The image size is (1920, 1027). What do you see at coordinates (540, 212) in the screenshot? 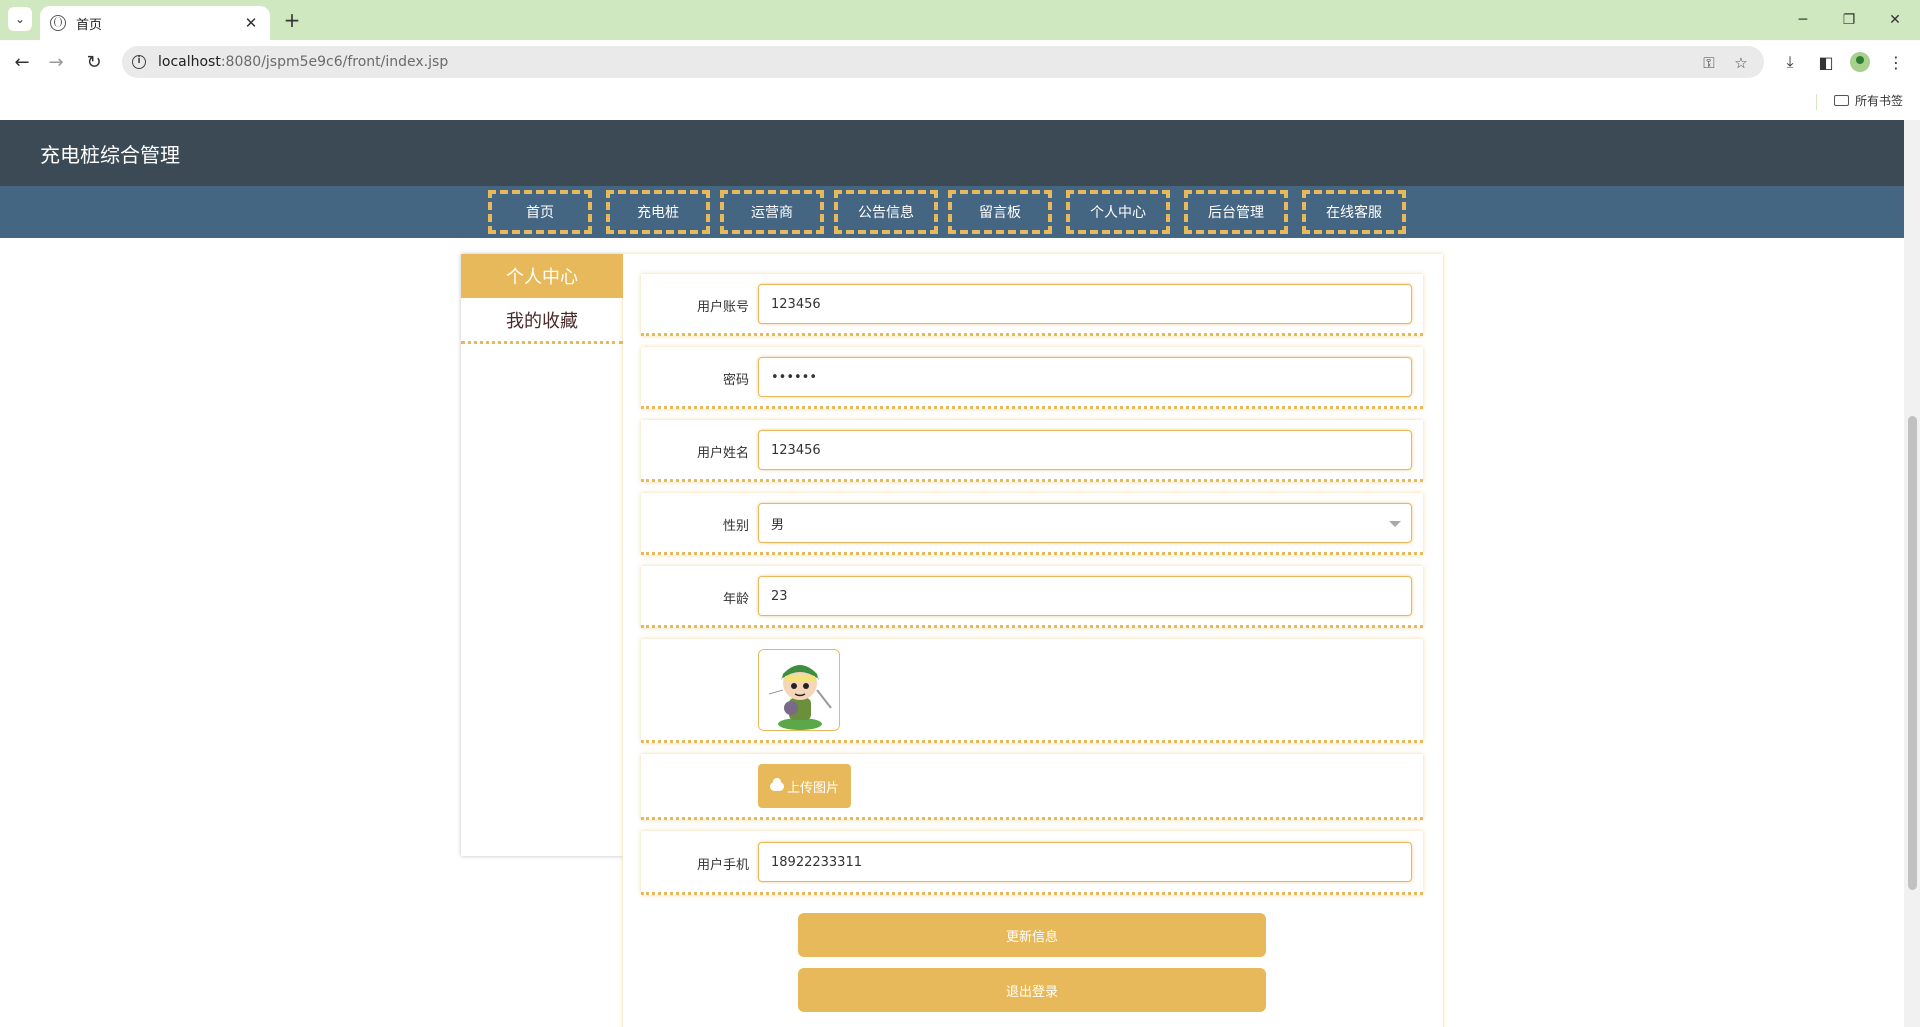
I see `nav-home: 首页` at bounding box center [540, 212].